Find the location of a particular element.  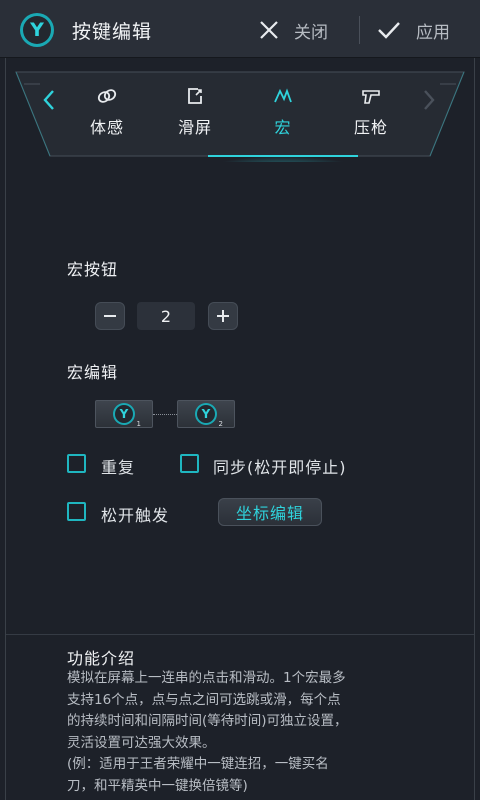

close-label: 关闭 is located at coordinates (311, 32).